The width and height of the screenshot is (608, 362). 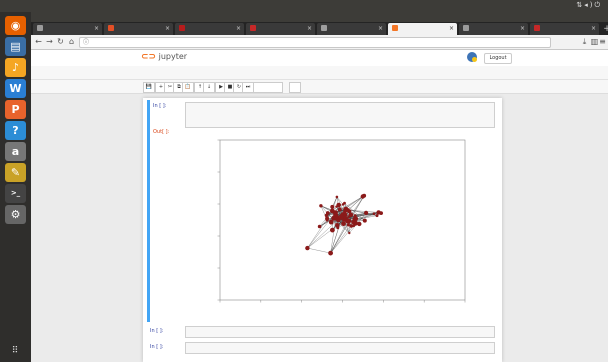 I want to click on forward-arrow-icon: →, so click(x=49, y=42).